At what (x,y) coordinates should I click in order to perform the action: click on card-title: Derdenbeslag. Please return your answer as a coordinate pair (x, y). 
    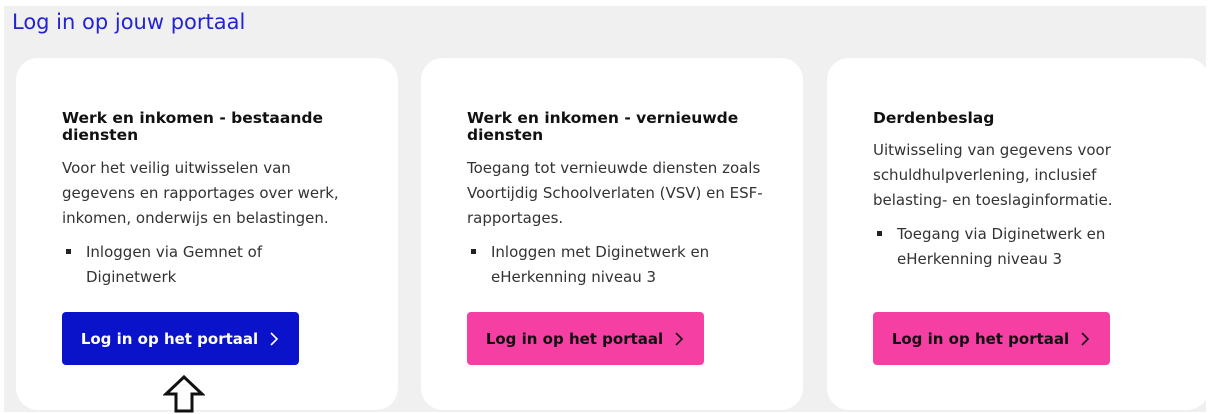
    Looking at the image, I should click on (934, 118).